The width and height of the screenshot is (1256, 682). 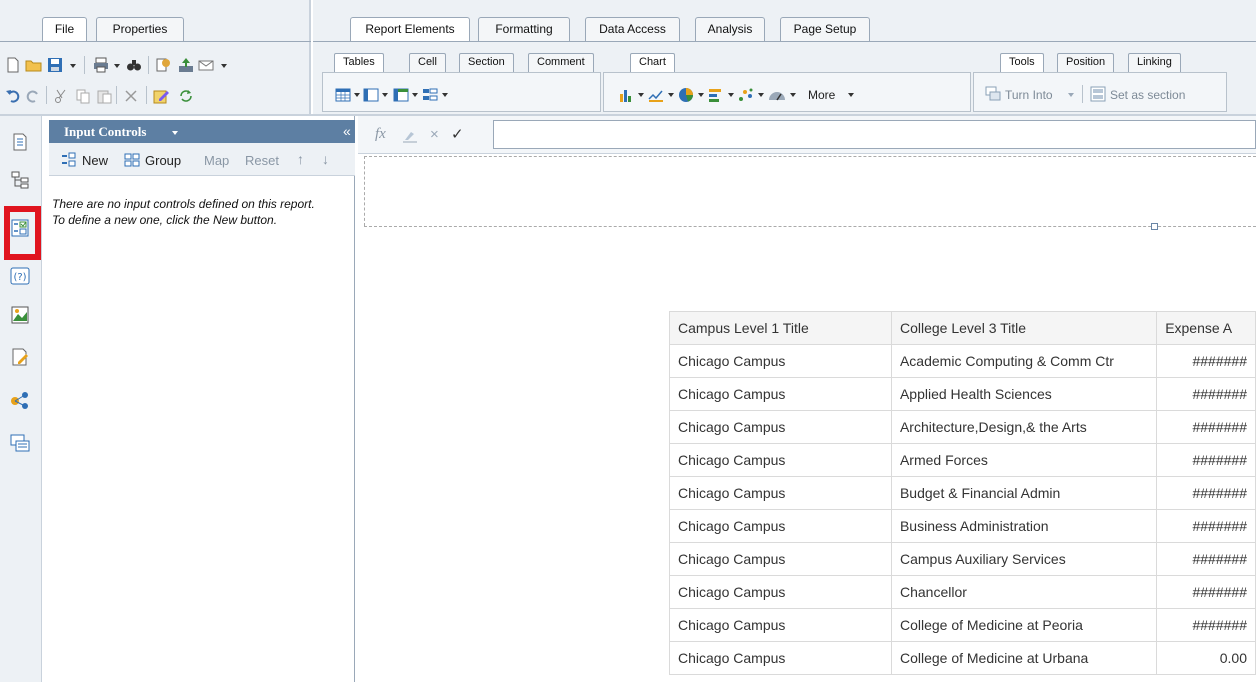 I want to click on tab-properties: Properties, so click(x=140, y=29).